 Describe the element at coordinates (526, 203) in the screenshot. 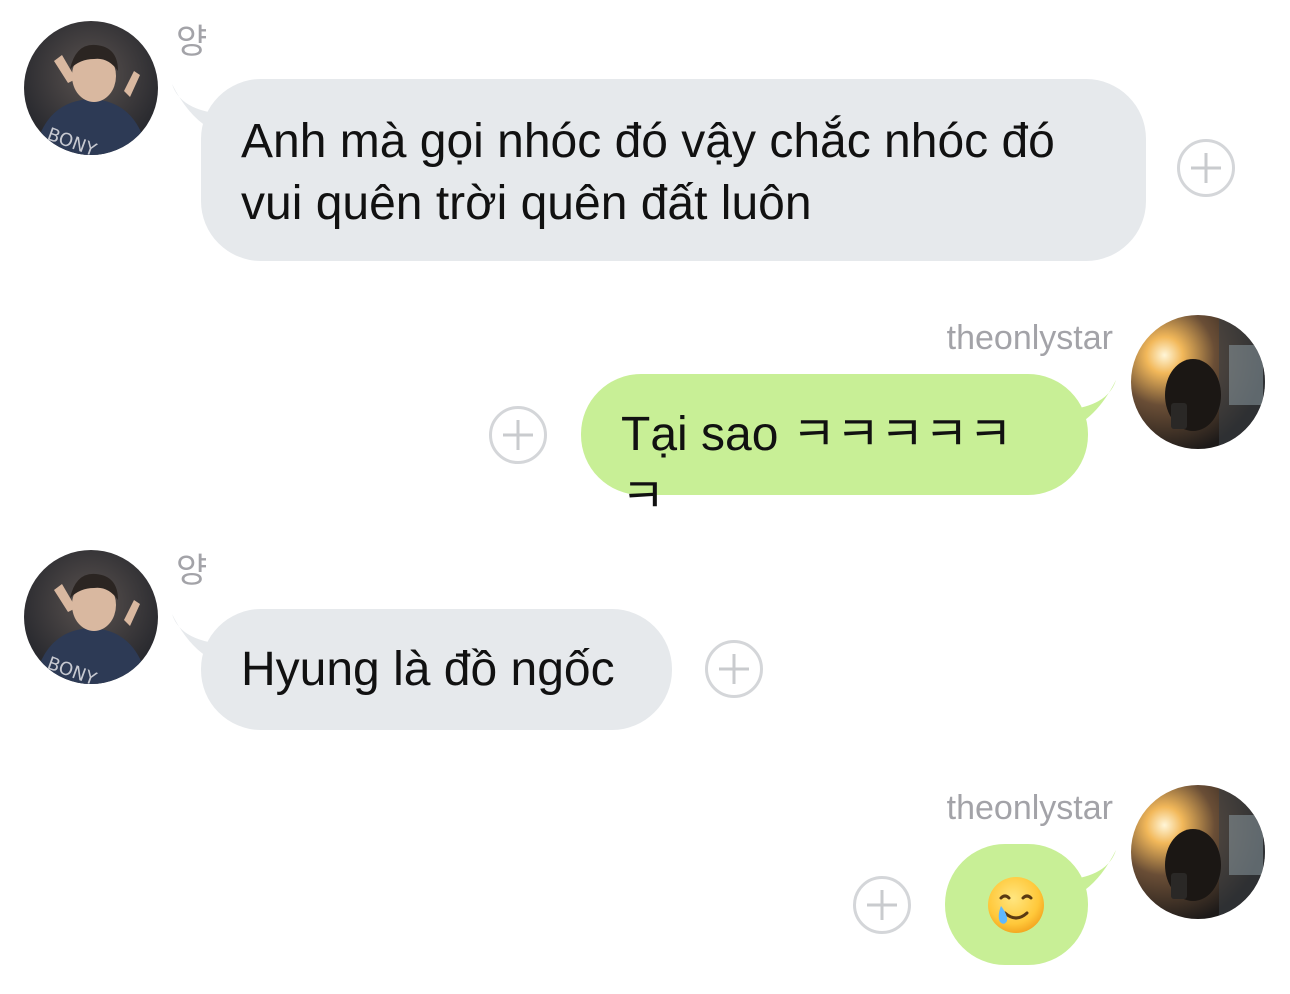

I see `message-line: vui quên trời quên đất luôn` at that location.